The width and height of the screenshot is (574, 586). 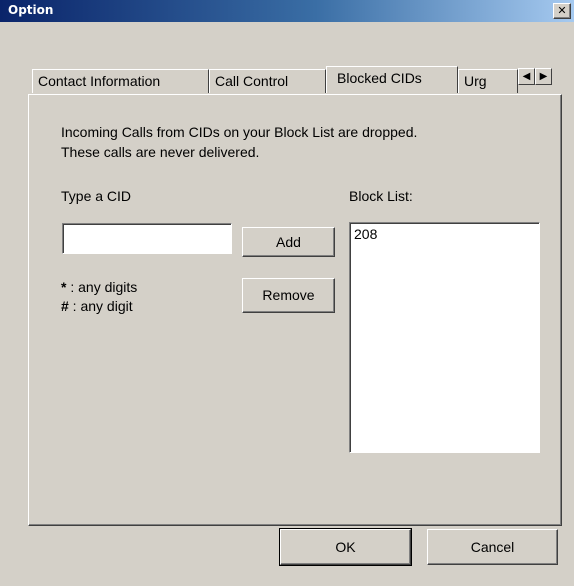 What do you see at coordinates (160, 152) in the screenshot?
I see `description-line-2: These calls are never delivered.` at bounding box center [160, 152].